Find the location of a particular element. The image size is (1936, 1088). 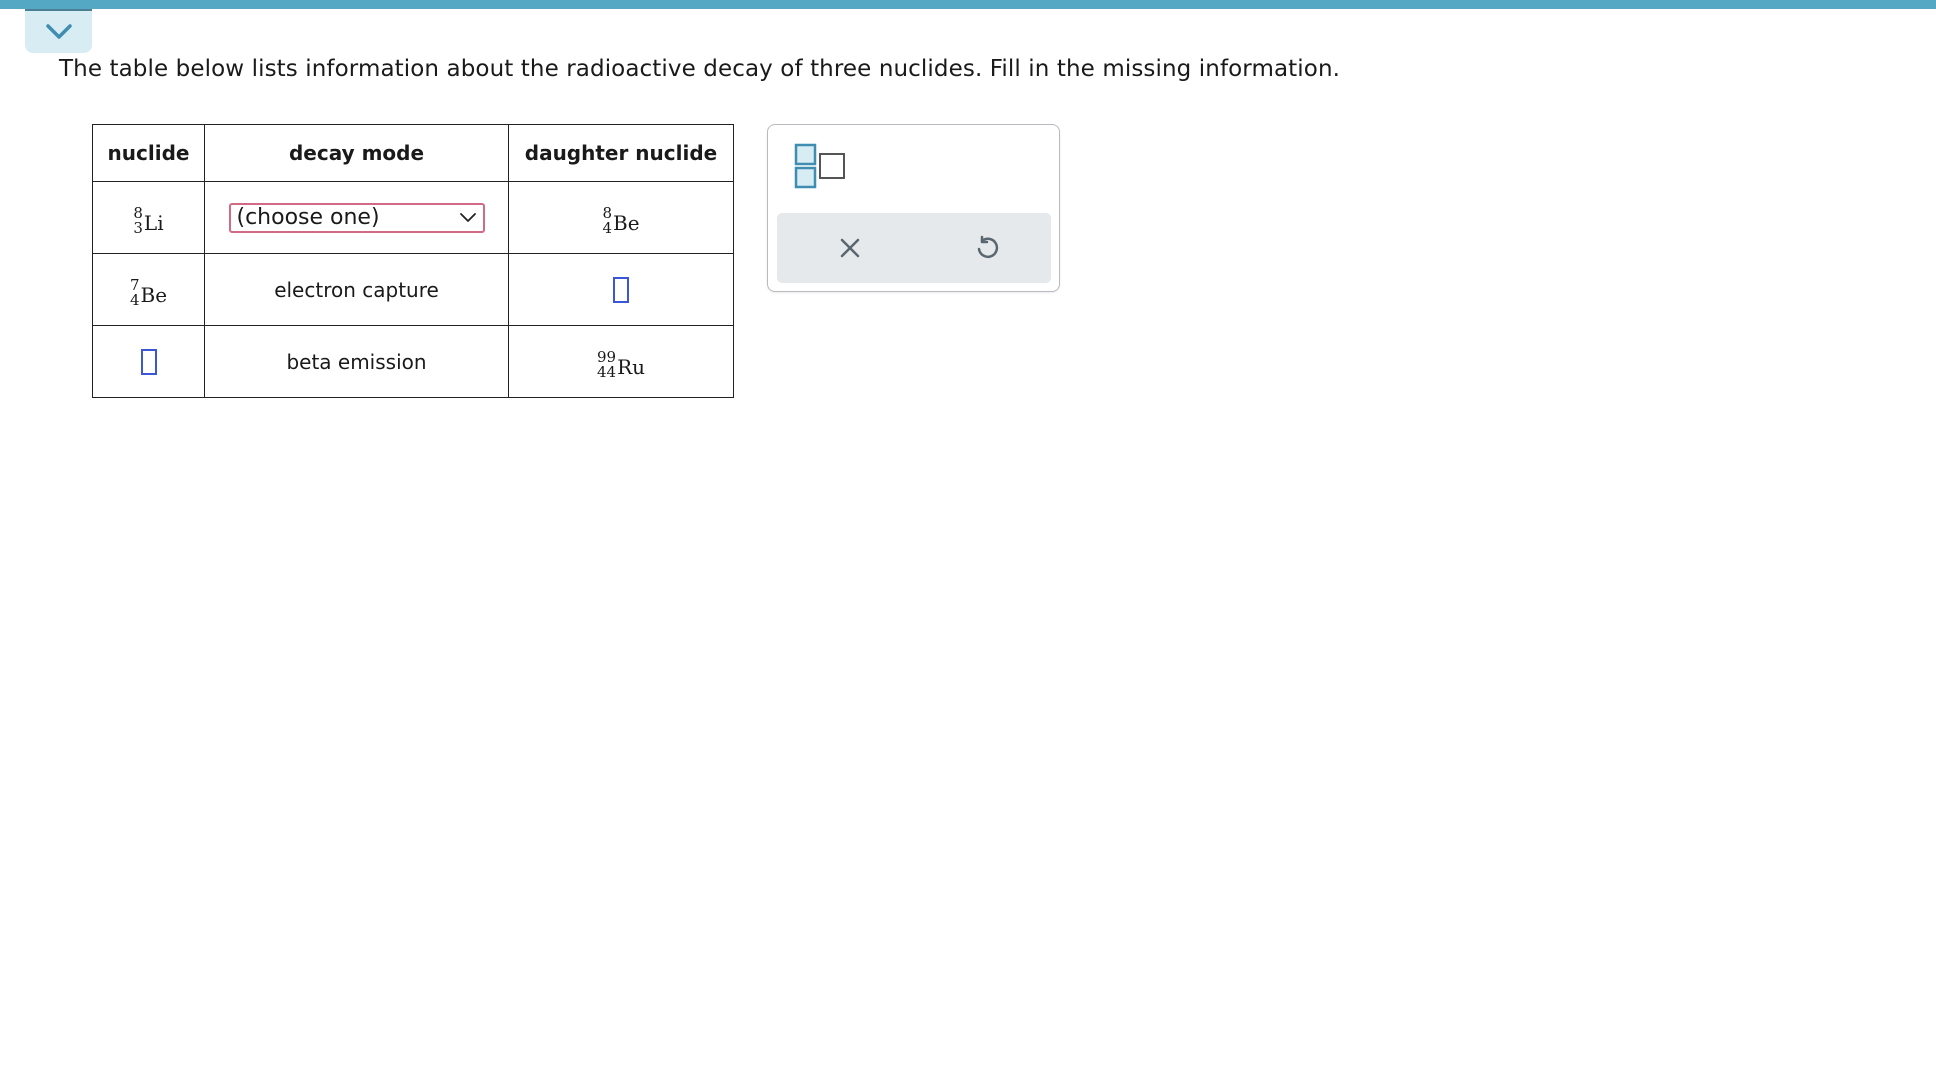

superscript-subscript-template-icon is located at coordinates (819, 166).